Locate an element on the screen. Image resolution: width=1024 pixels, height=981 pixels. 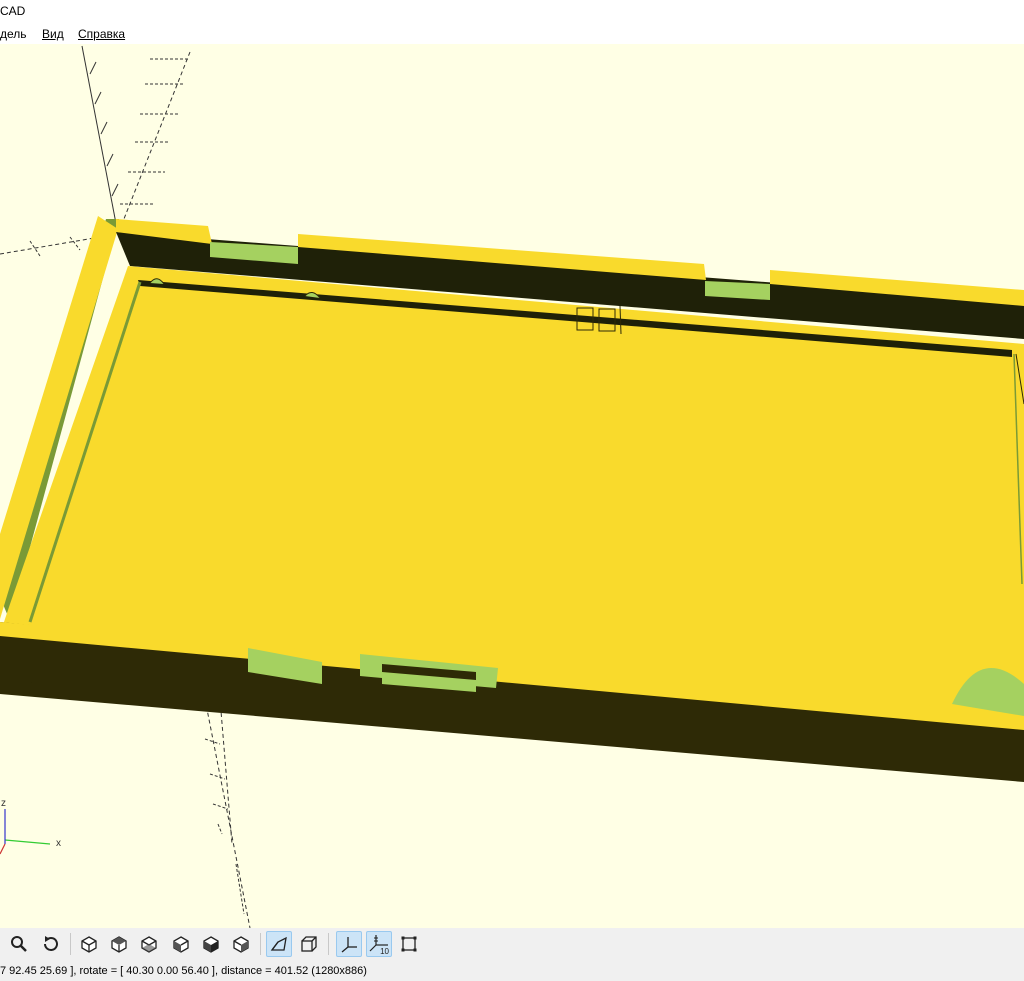
view-right-button is located at coordinates (89, 944).